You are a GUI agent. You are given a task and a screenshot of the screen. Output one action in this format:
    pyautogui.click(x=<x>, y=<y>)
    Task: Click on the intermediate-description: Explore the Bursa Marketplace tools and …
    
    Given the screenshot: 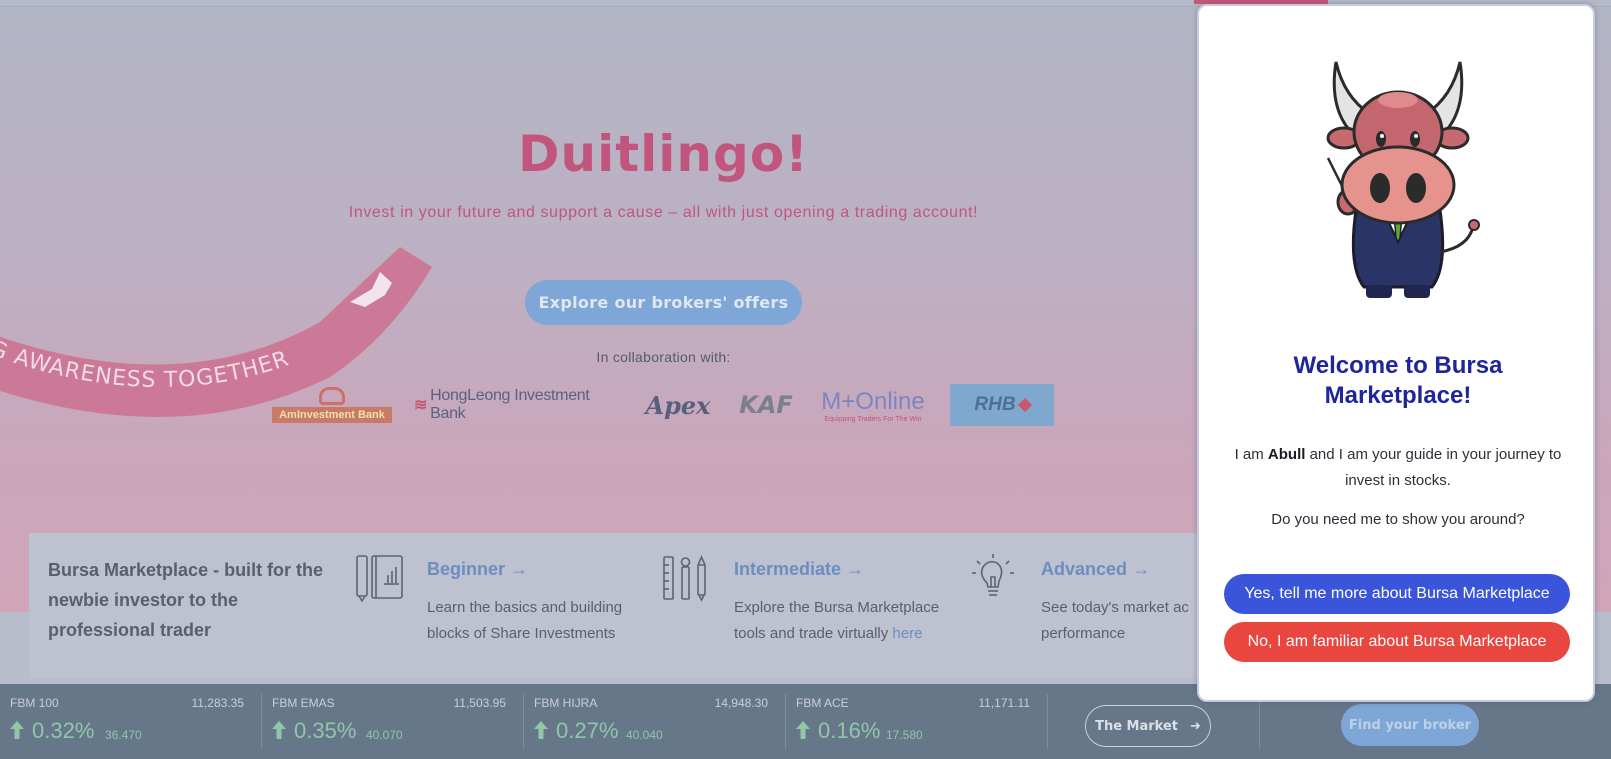 What is the action you would take?
    pyautogui.click(x=837, y=620)
    